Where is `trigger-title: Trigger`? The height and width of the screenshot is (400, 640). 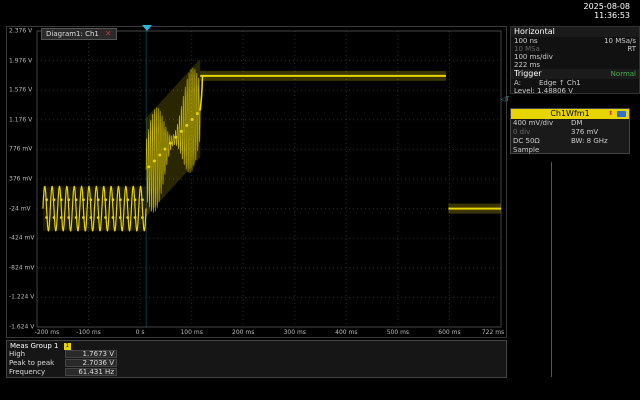
trigger-title: Trigger is located at coordinates (528, 73).